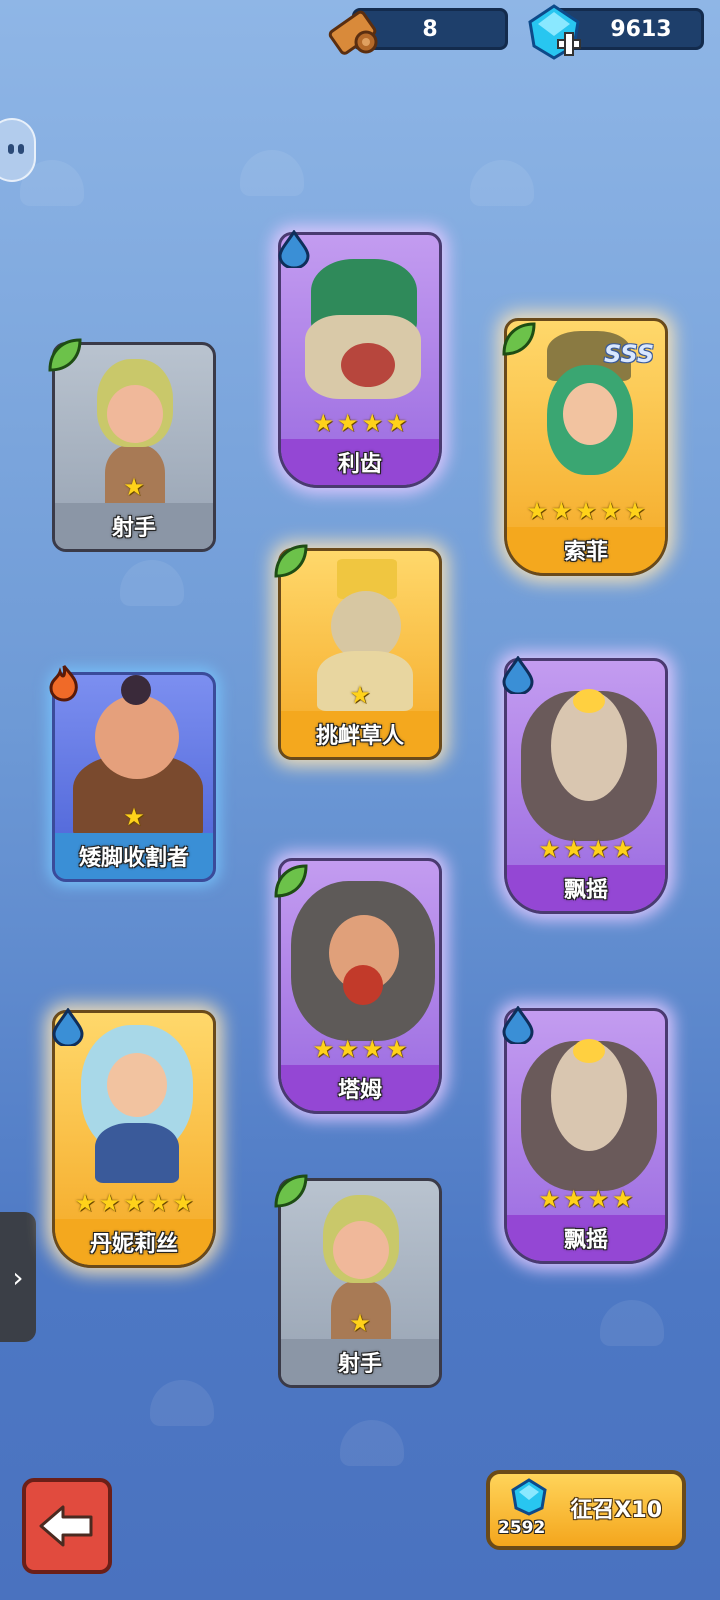  What do you see at coordinates (522, 1528) in the screenshot?
I see `summon-cost: 2592` at bounding box center [522, 1528].